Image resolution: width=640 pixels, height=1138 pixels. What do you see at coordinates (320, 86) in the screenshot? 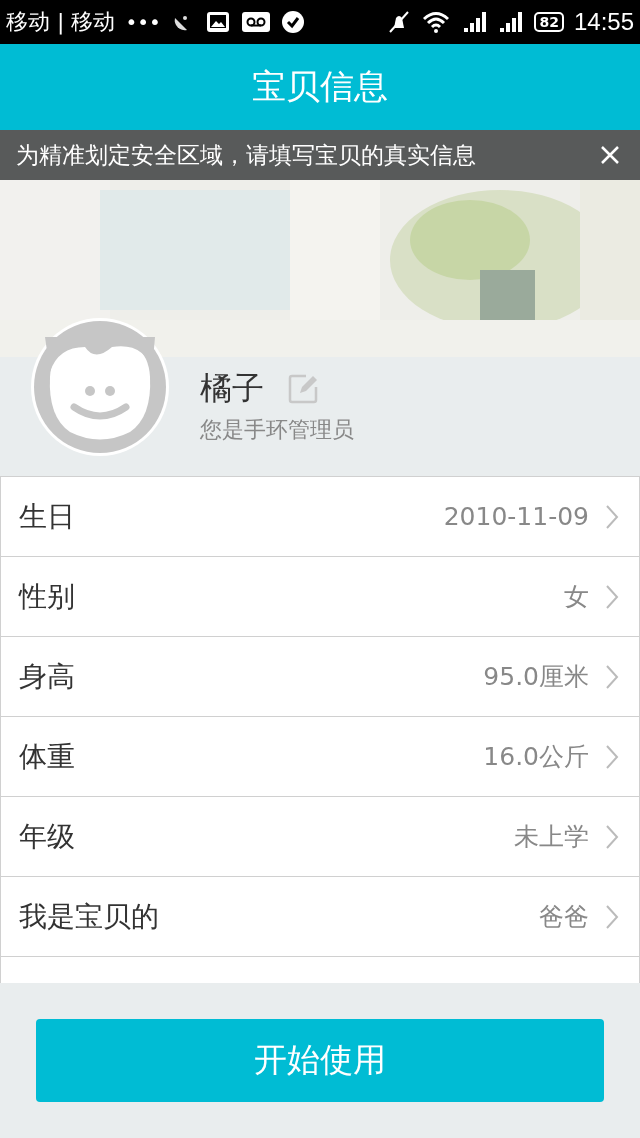
I see `page-title: 宝贝信息` at bounding box center [320, 86].